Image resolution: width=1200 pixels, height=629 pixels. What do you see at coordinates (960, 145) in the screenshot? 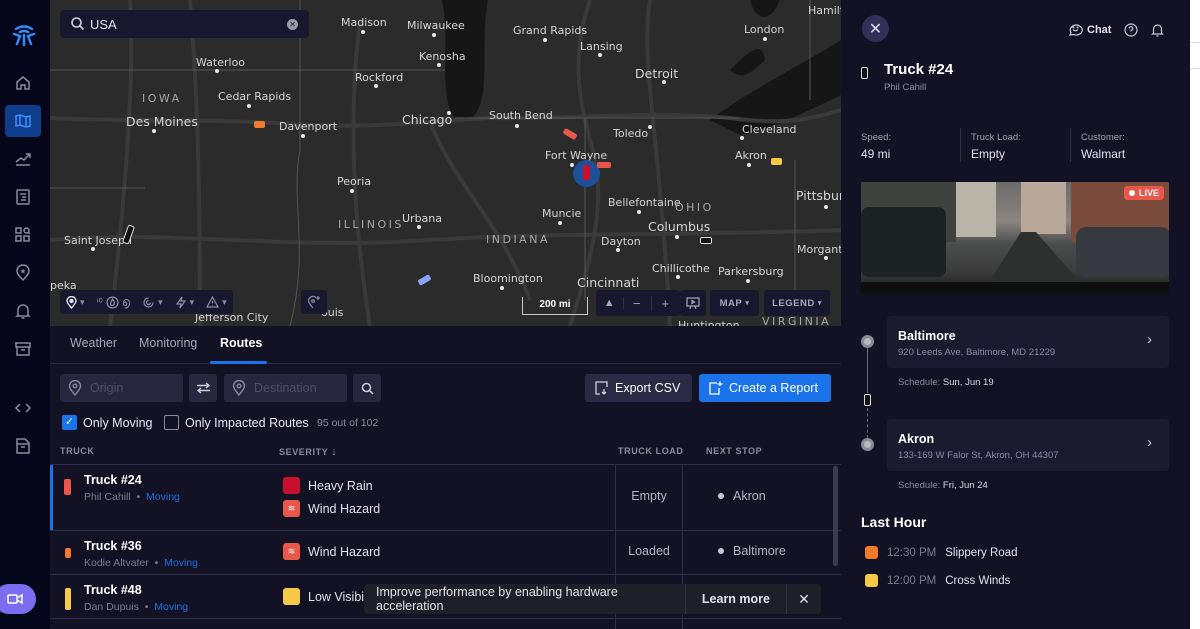
I see `stat-divider` at bounding box center [960, 145].